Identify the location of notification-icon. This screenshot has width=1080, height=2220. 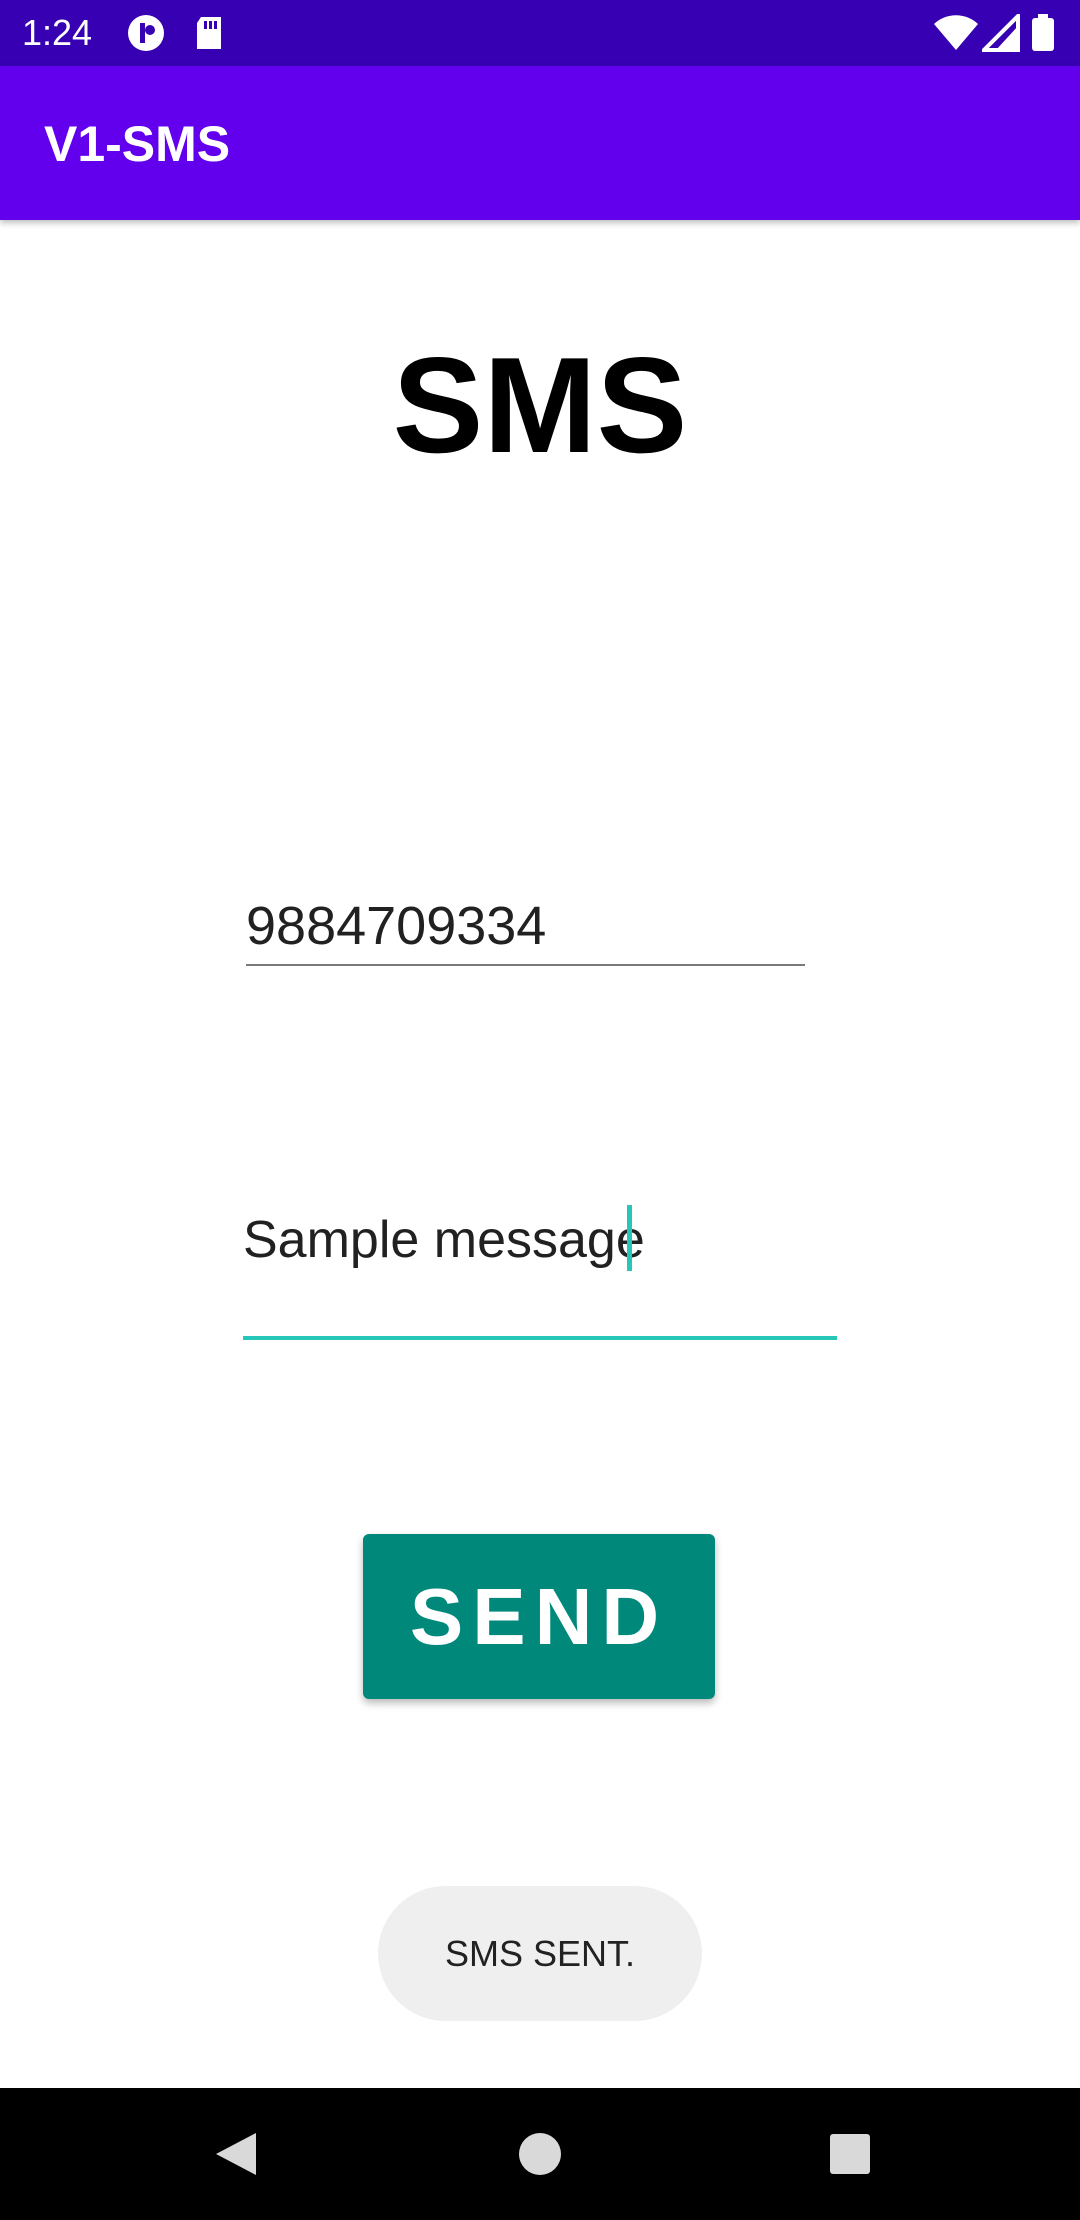
(146, 33).